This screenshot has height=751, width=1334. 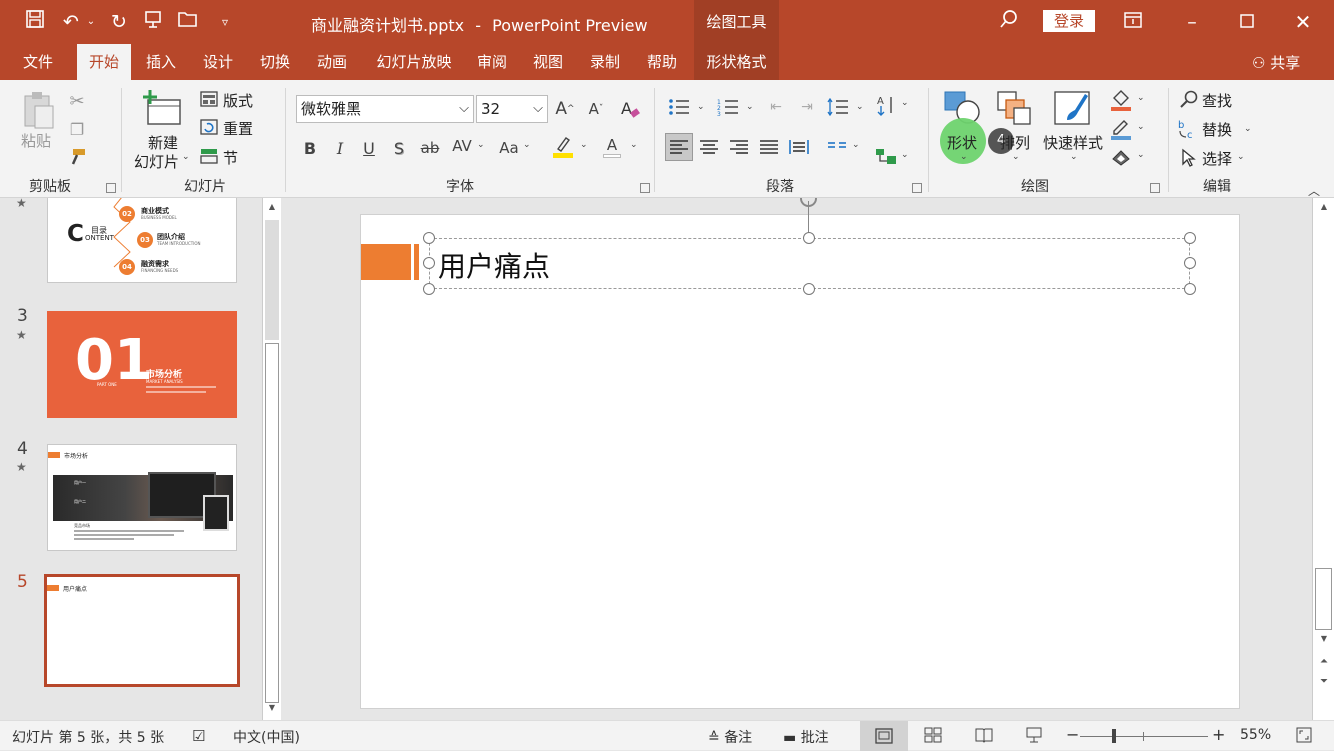 I want to click on increase-indent-icon: ⇥, so click(x=807, y=107).